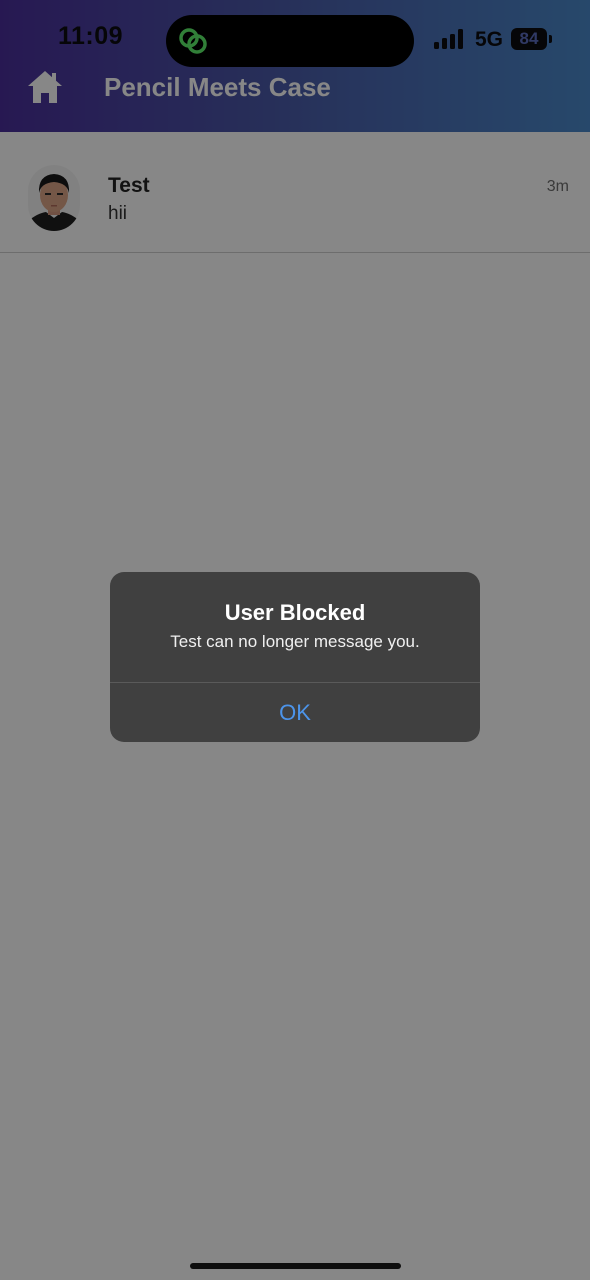 The image size is (590, 1280). What do you see at coordinates (295, 612) in the screenshot?
I see `alert-title: User Blocked` at bounding box center [295, 612].